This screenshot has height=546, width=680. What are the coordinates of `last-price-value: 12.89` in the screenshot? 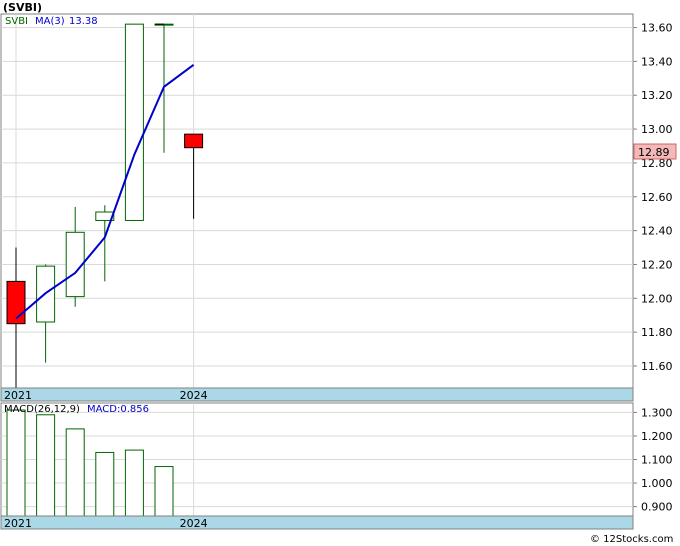 It's located at (654, 152).